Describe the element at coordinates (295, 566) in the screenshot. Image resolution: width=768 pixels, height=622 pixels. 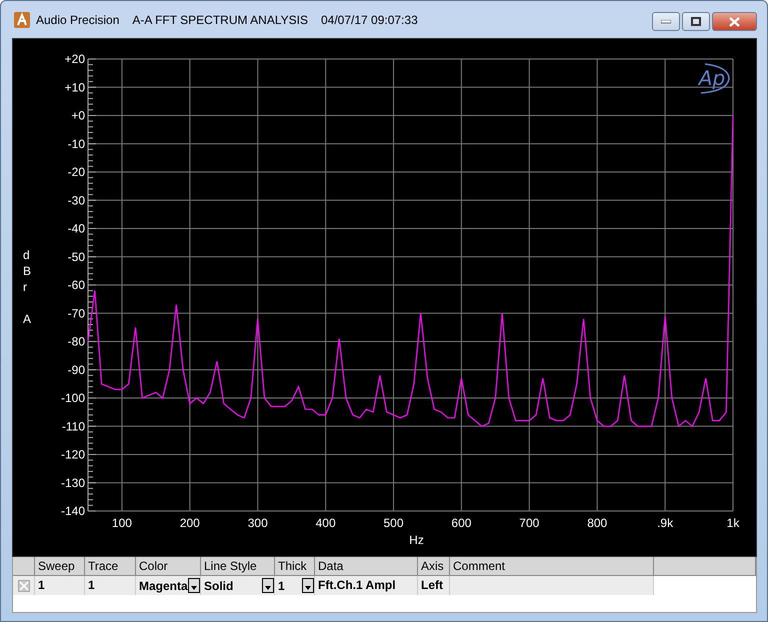
I see `column-header: Thick` at that location.